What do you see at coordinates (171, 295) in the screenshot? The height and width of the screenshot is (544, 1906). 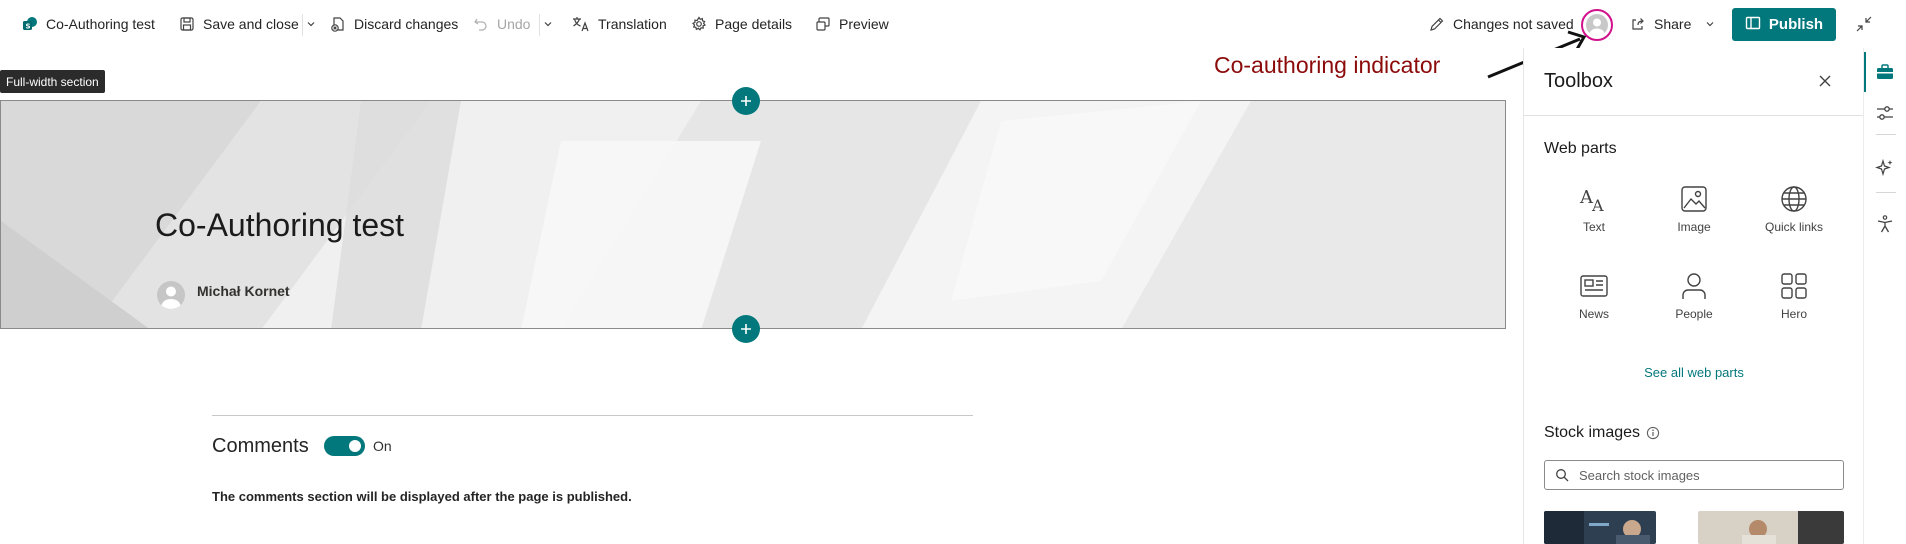 I see `avatar` at bounding box center [171, 295].